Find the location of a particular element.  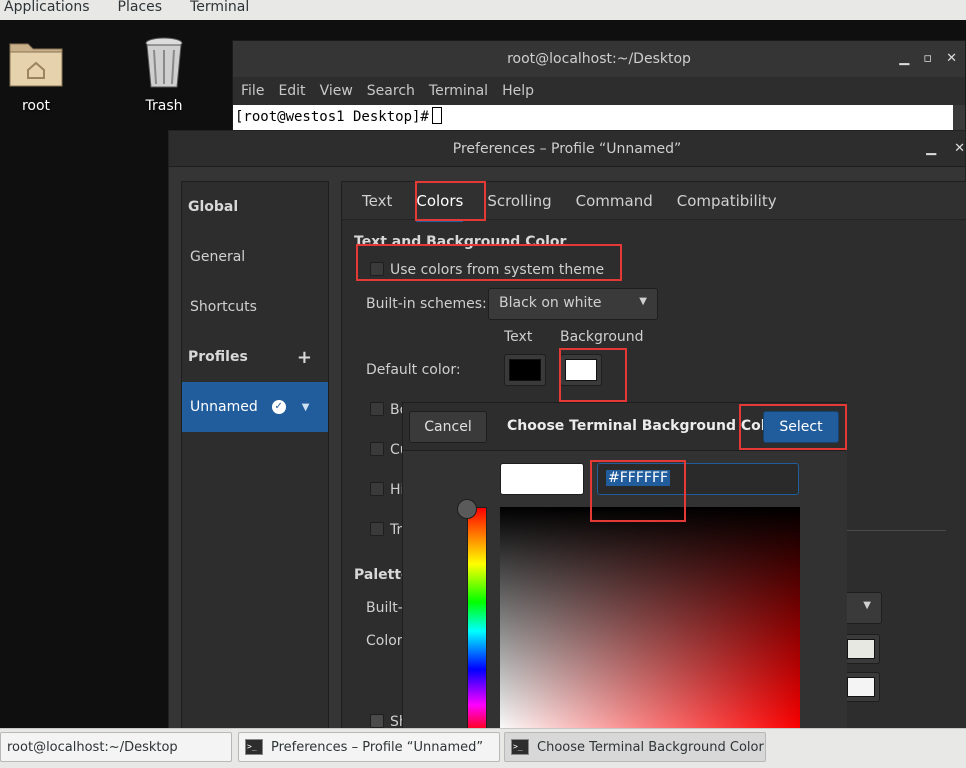

sidebar-header-profiles: Profiles + is located at coordinates (255, 357).